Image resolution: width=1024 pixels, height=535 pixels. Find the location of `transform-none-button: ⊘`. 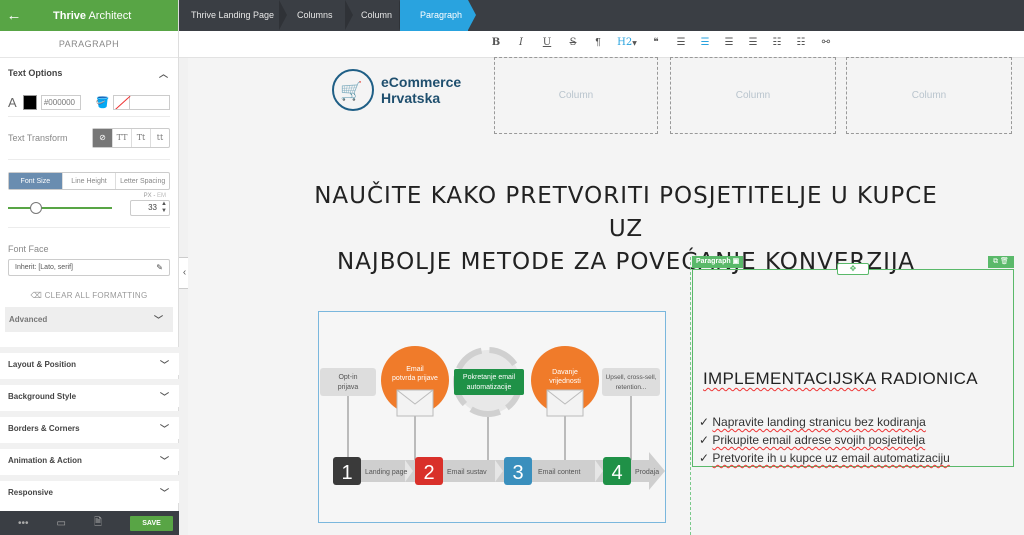

transform-none-button: ⊘ is located at coordinates (102, 138).